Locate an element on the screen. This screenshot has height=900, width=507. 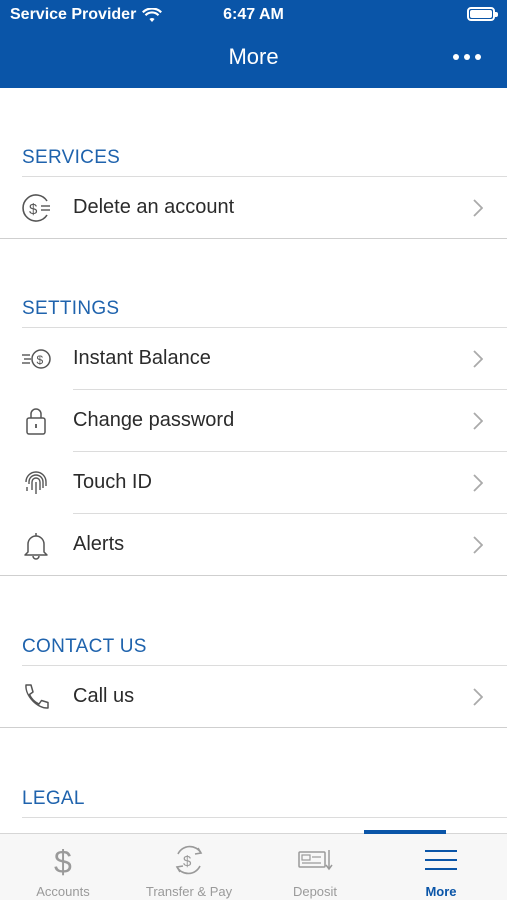
section-title-legal: LEGAL is located at coordinates (53, 798).